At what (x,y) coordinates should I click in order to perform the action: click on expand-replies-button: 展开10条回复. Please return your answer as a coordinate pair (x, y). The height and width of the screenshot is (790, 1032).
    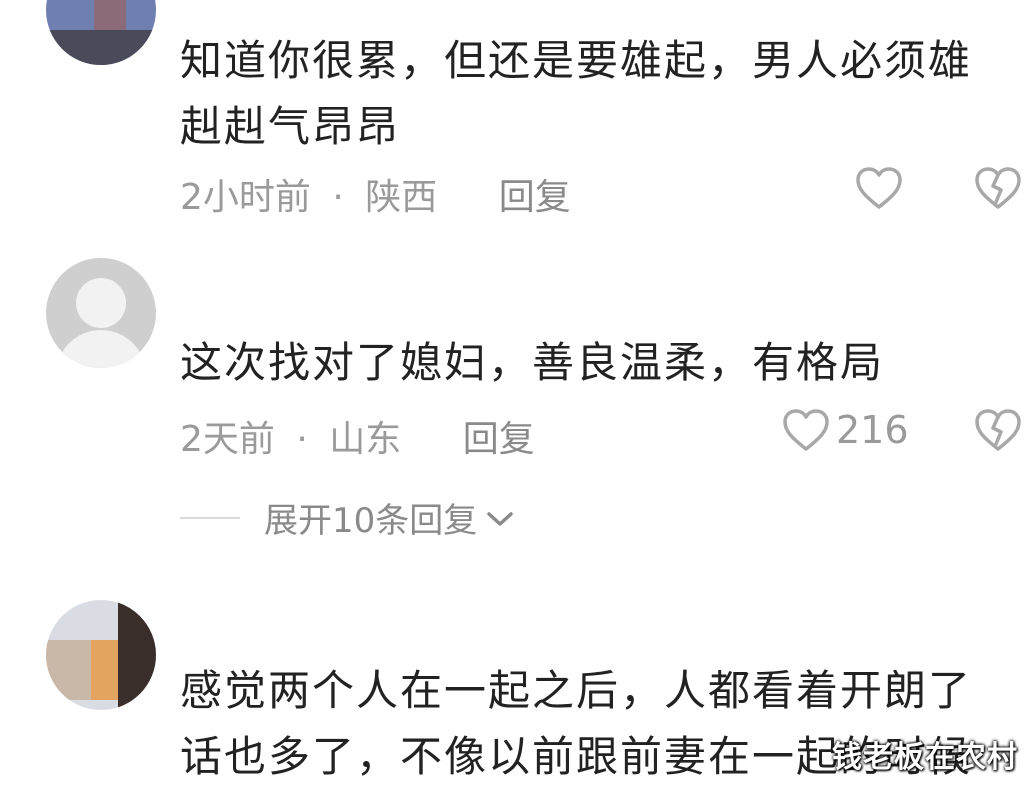
    Looking at the image, I should click on (347, 517).